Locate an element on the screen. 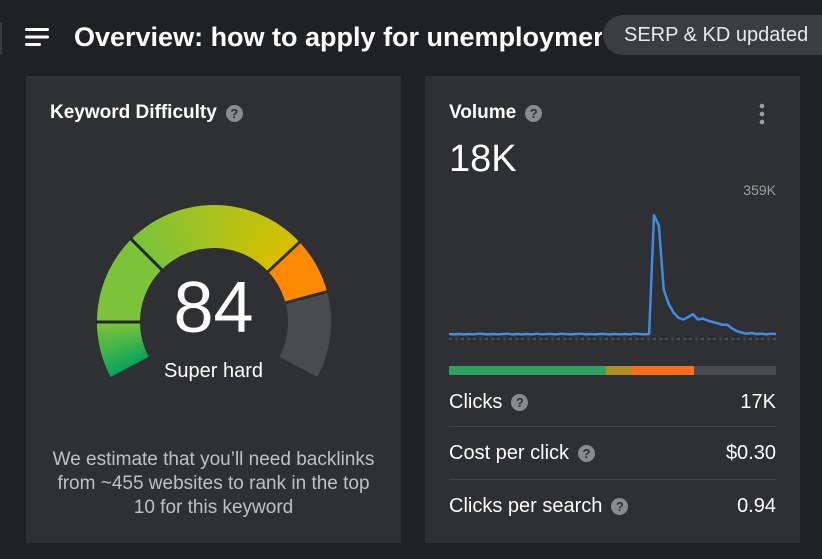 The width and height of the screenshot is (822, 559). volume-trend-line is located at coordinates (612, 274).